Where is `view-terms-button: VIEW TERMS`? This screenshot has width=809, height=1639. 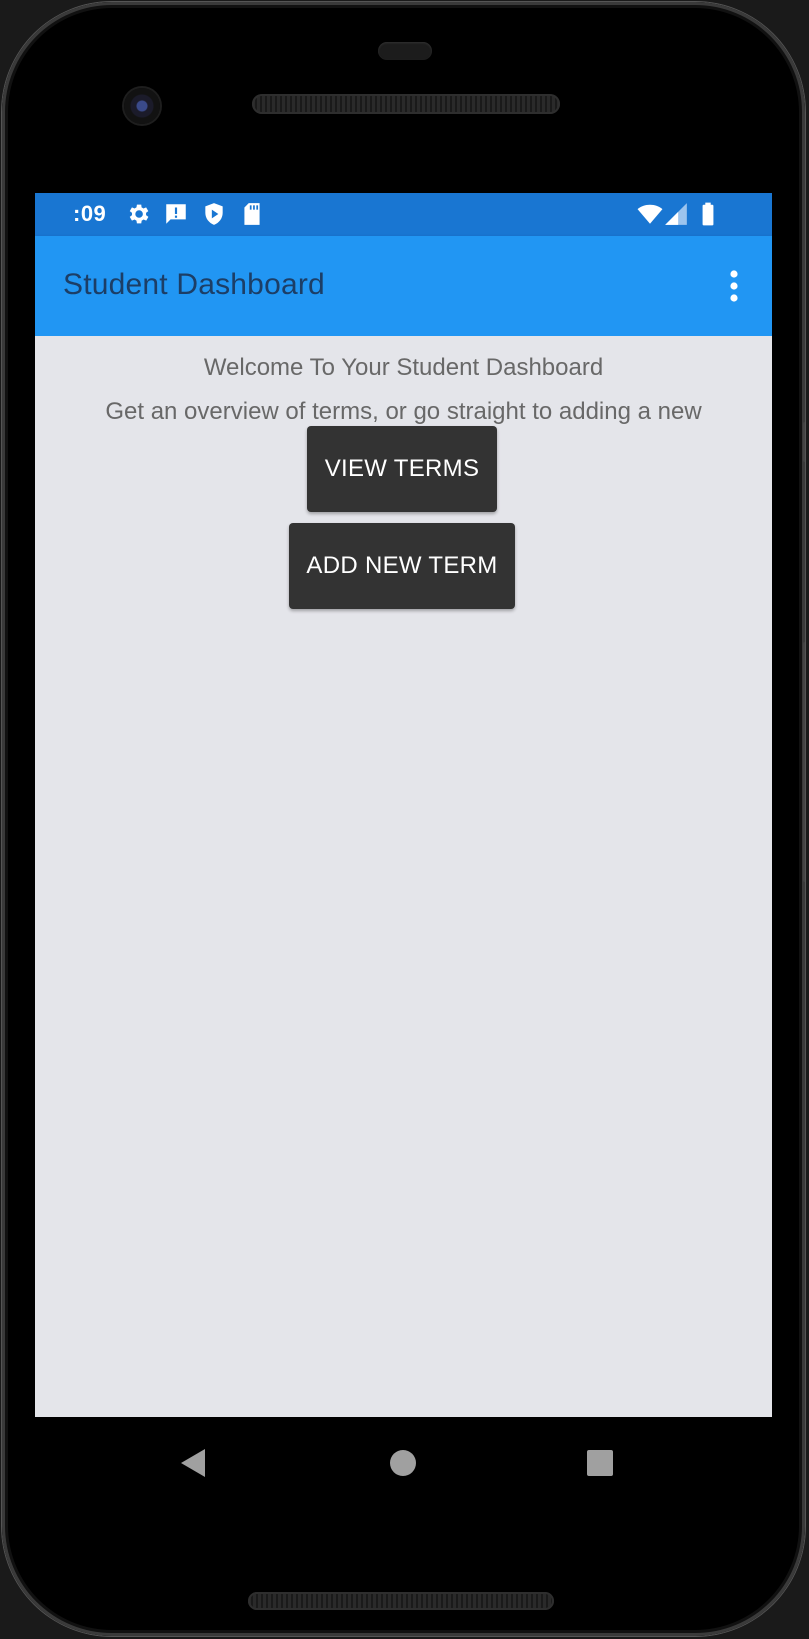
view-terms-button: VIEW TERMS is located at coordinates (402, 469).